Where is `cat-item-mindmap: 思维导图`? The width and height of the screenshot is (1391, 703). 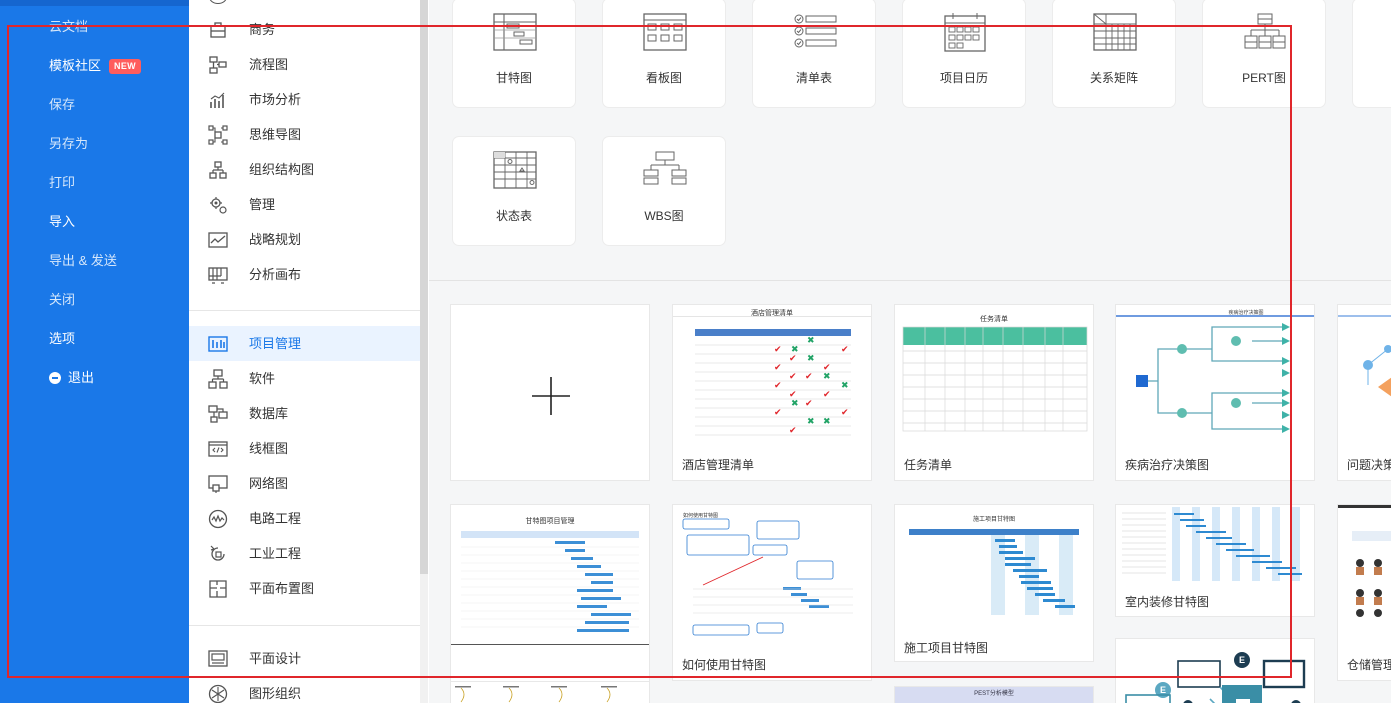
cat-item-mindmap: 思维导图 is located at coordinates (304, 134).